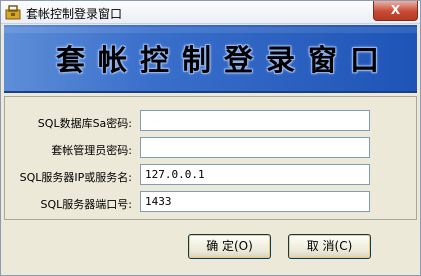  What do you see at coordinates (329, 246) in the screenshot?
I see `cancel-button: 取 消(C)` at bounding box center [329, 246].